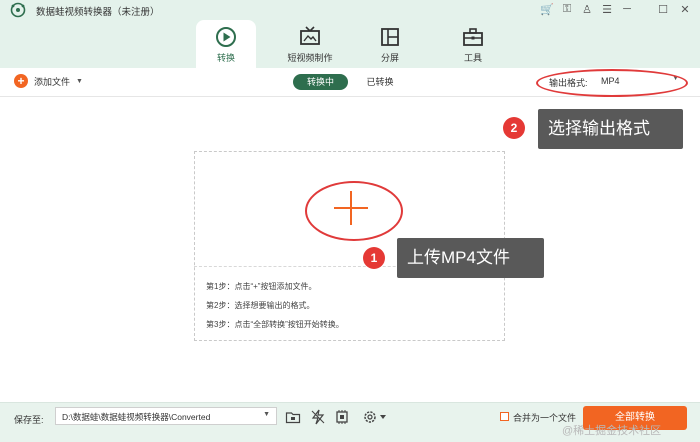 This screenshot has width=700, height=442. What do you see at coordinates (261, 286) in the screenshot?
I see `step-1-text: 第1步：点击“+”按钮添加文件。` at bounding box center [261, 286].